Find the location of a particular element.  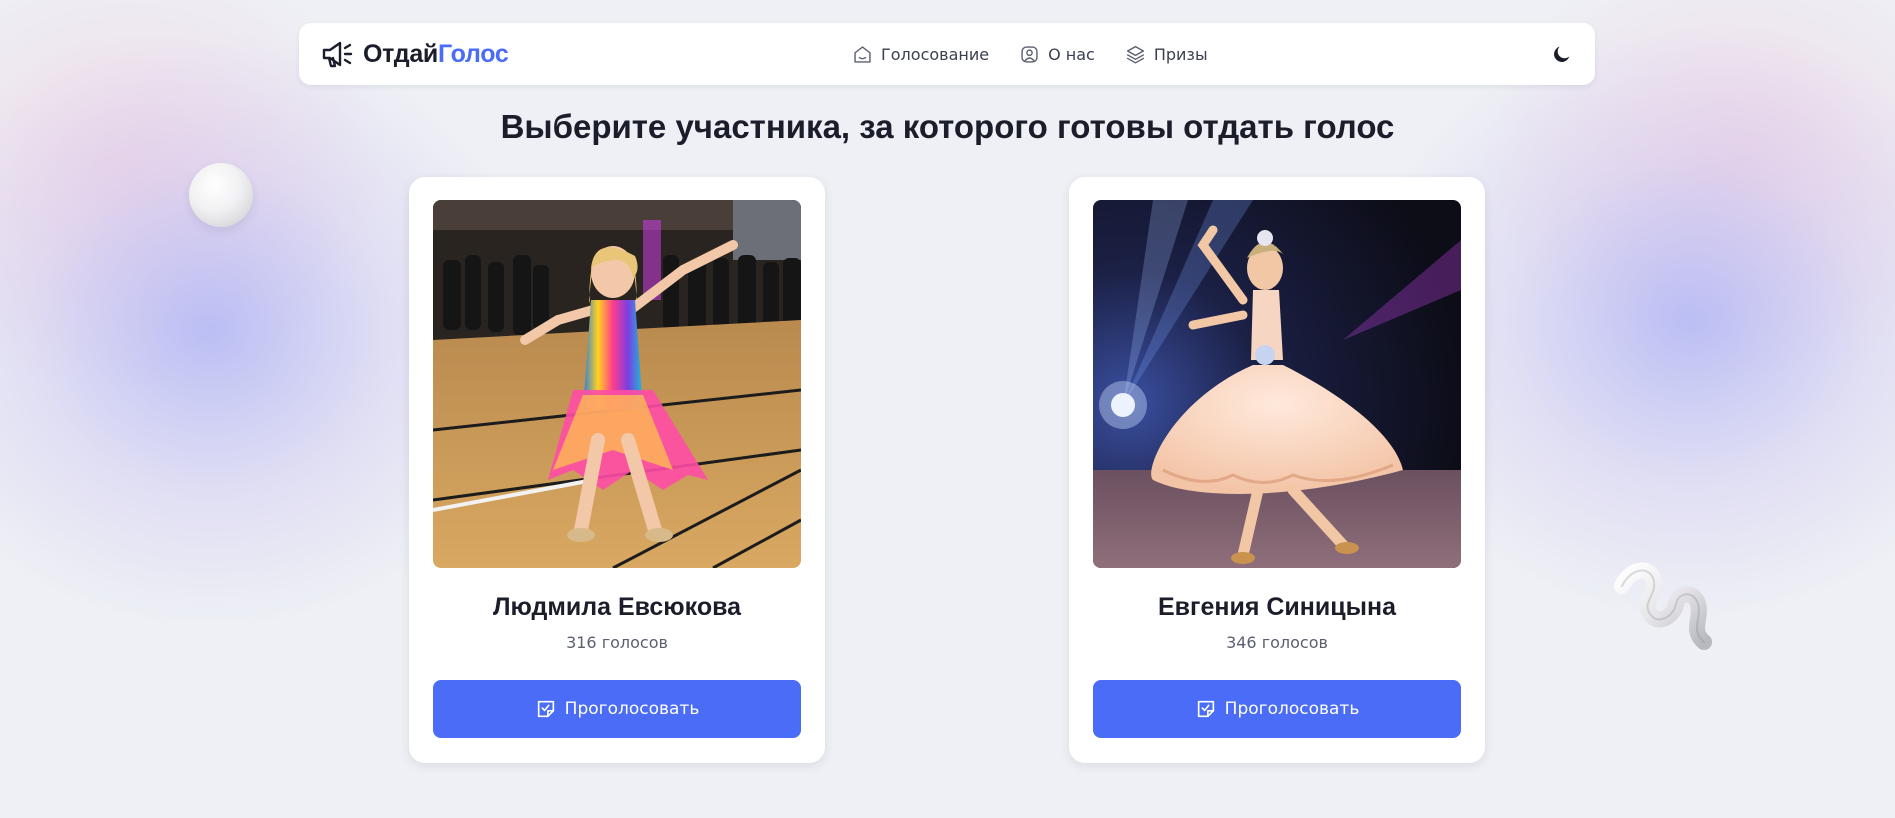

logo-text-part2: Голос is located at coordinates (473, 53).